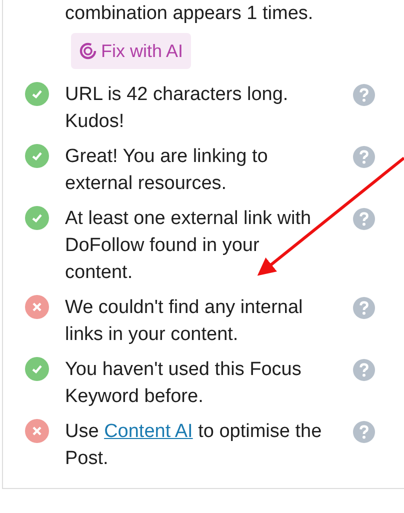 Image resolution: width=404 pixels, height=513 pixels. Describe the element at coordinates (167, 170) in the screenshot. I see `check-text: Great! You are linking to external resources.` at that location.